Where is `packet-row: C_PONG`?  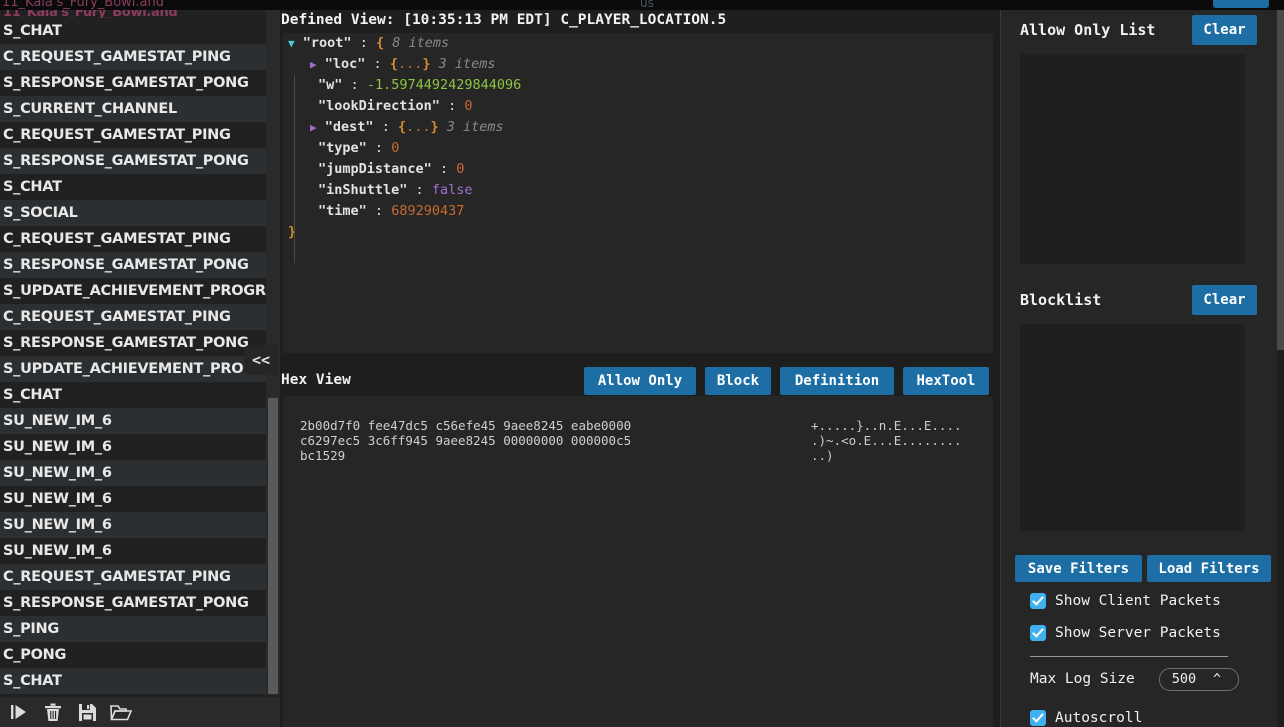 packet-row: C_PONG is located at coordinates (133, 655).